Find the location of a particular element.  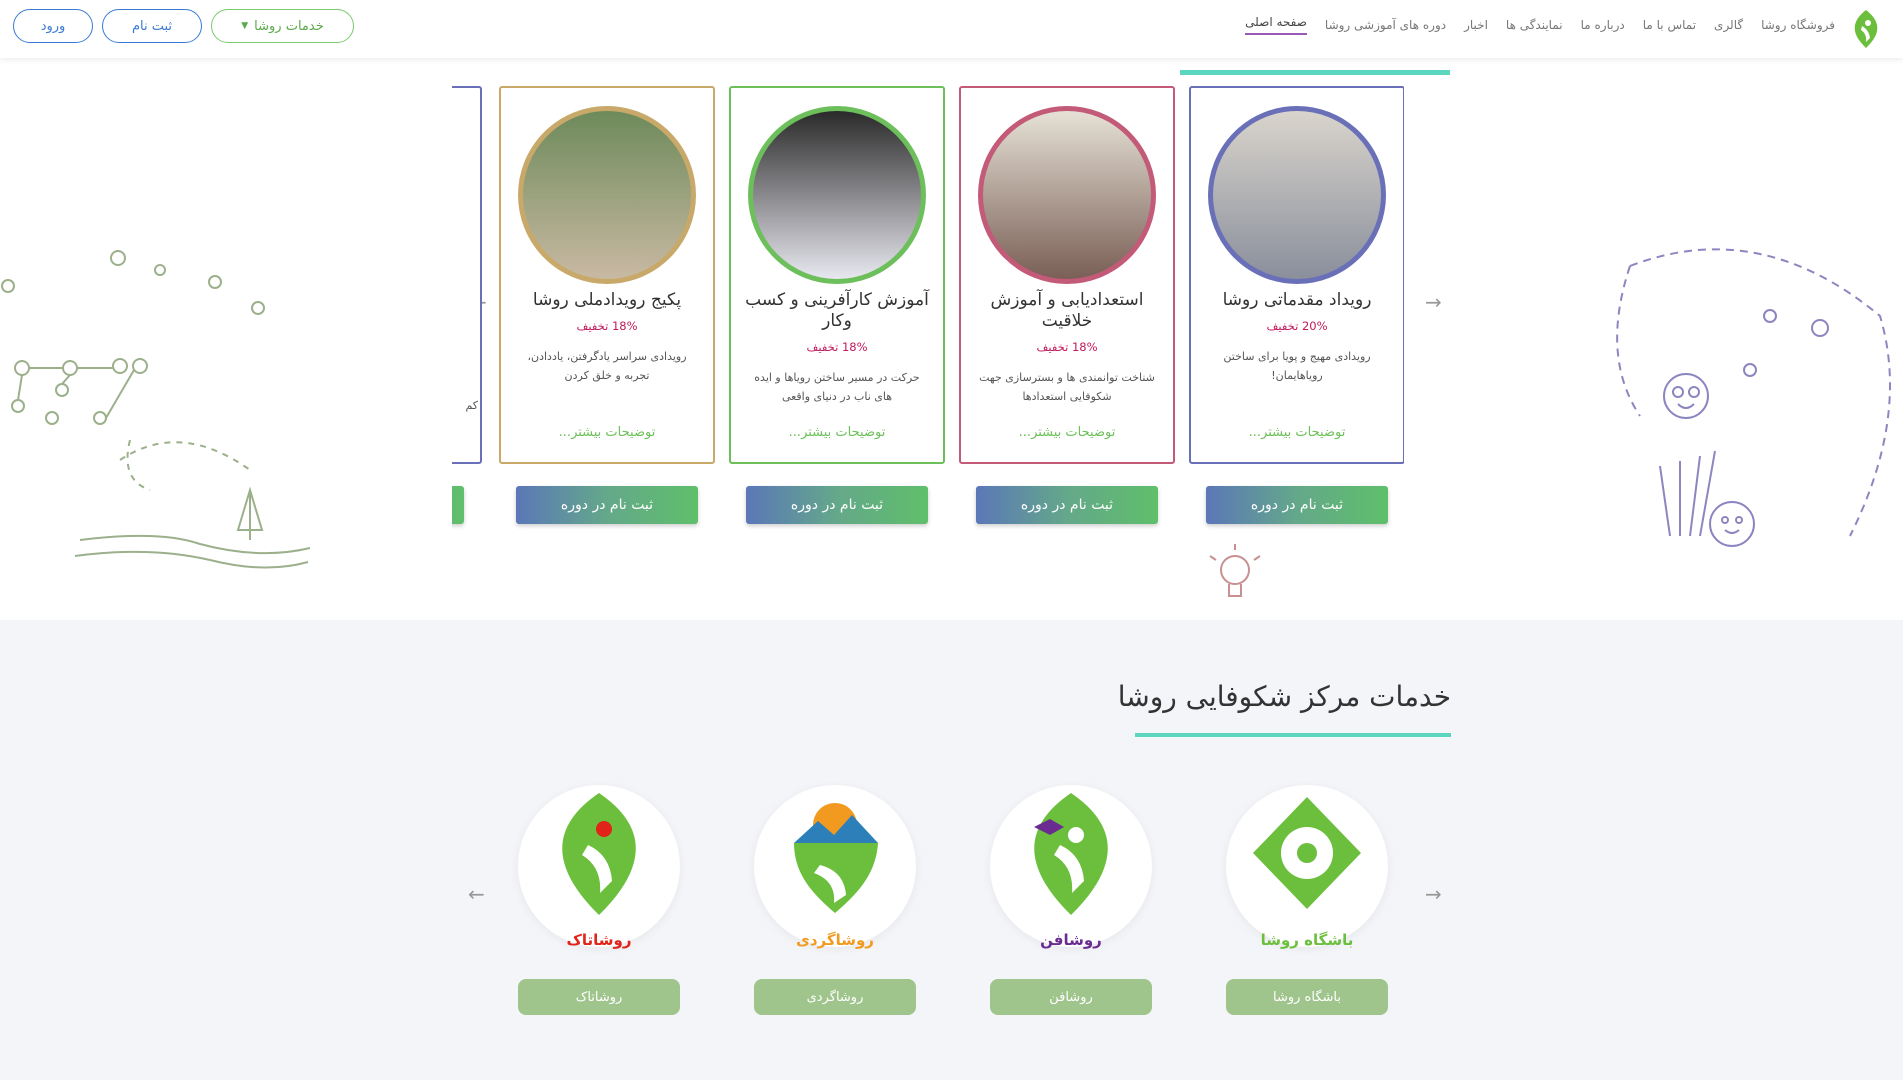

register-button: ثبت نام is located at coordinates (152, 26).